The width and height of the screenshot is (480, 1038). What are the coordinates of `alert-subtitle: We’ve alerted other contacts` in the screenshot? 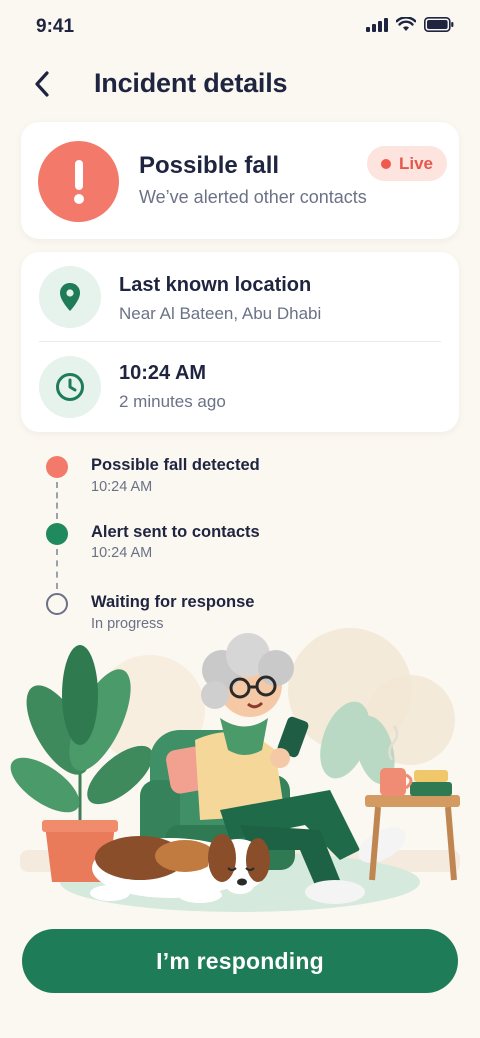 It's located at (253, 197).